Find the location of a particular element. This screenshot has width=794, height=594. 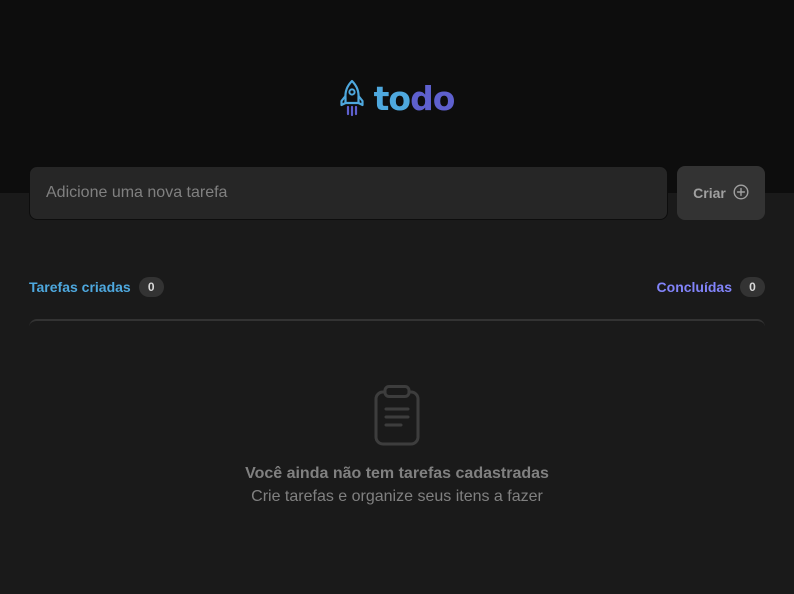

create-task-button: Criar is located at coordinates (721, 193).